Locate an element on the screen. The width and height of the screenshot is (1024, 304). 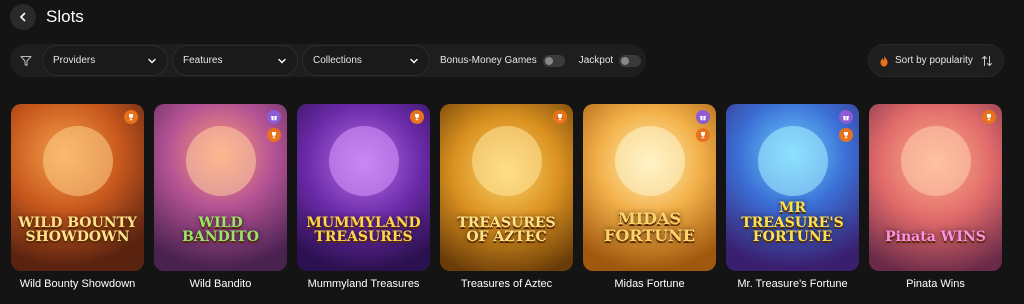
sort-button: Sort by popularity is located at coordinates (936, 60).